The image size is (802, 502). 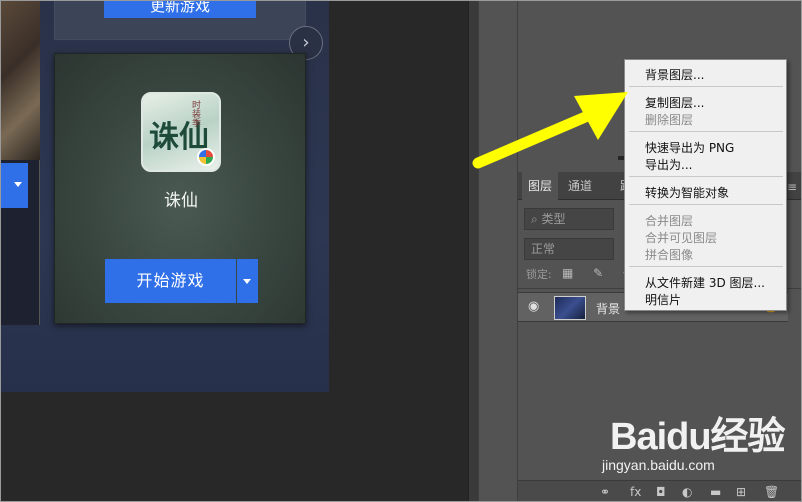 What do you see at coordinates (533, 306) in the screenshot?
I see `eye-icon: ◉` at bounding box center [533, 306].